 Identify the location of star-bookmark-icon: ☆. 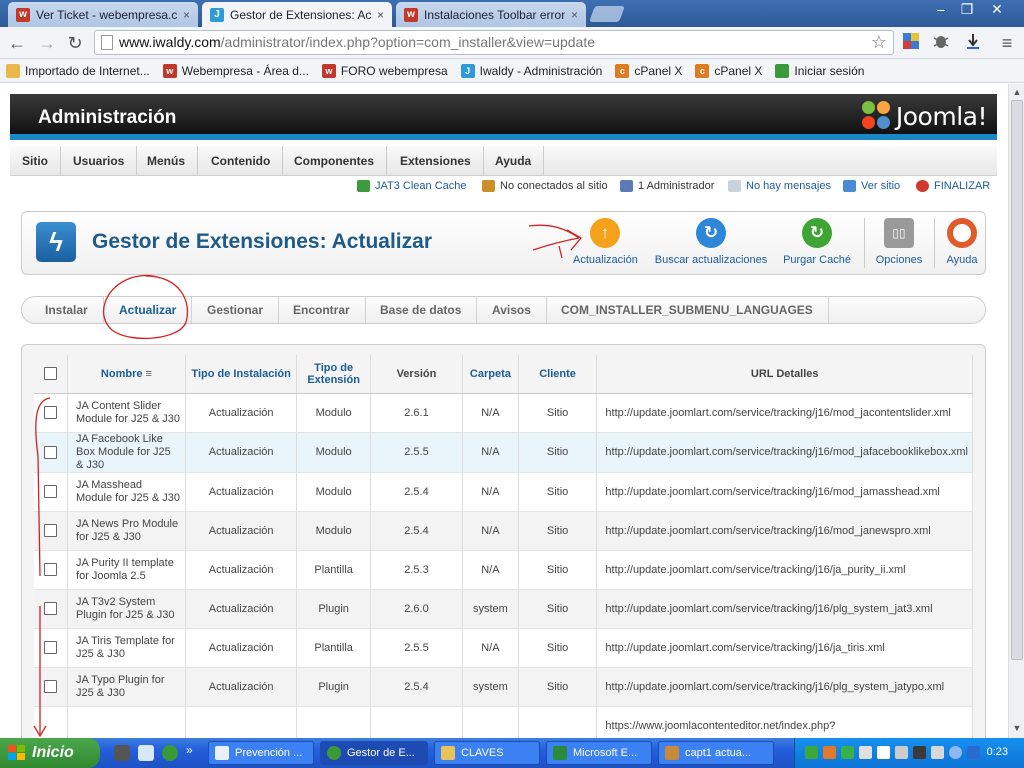
(879, 42).